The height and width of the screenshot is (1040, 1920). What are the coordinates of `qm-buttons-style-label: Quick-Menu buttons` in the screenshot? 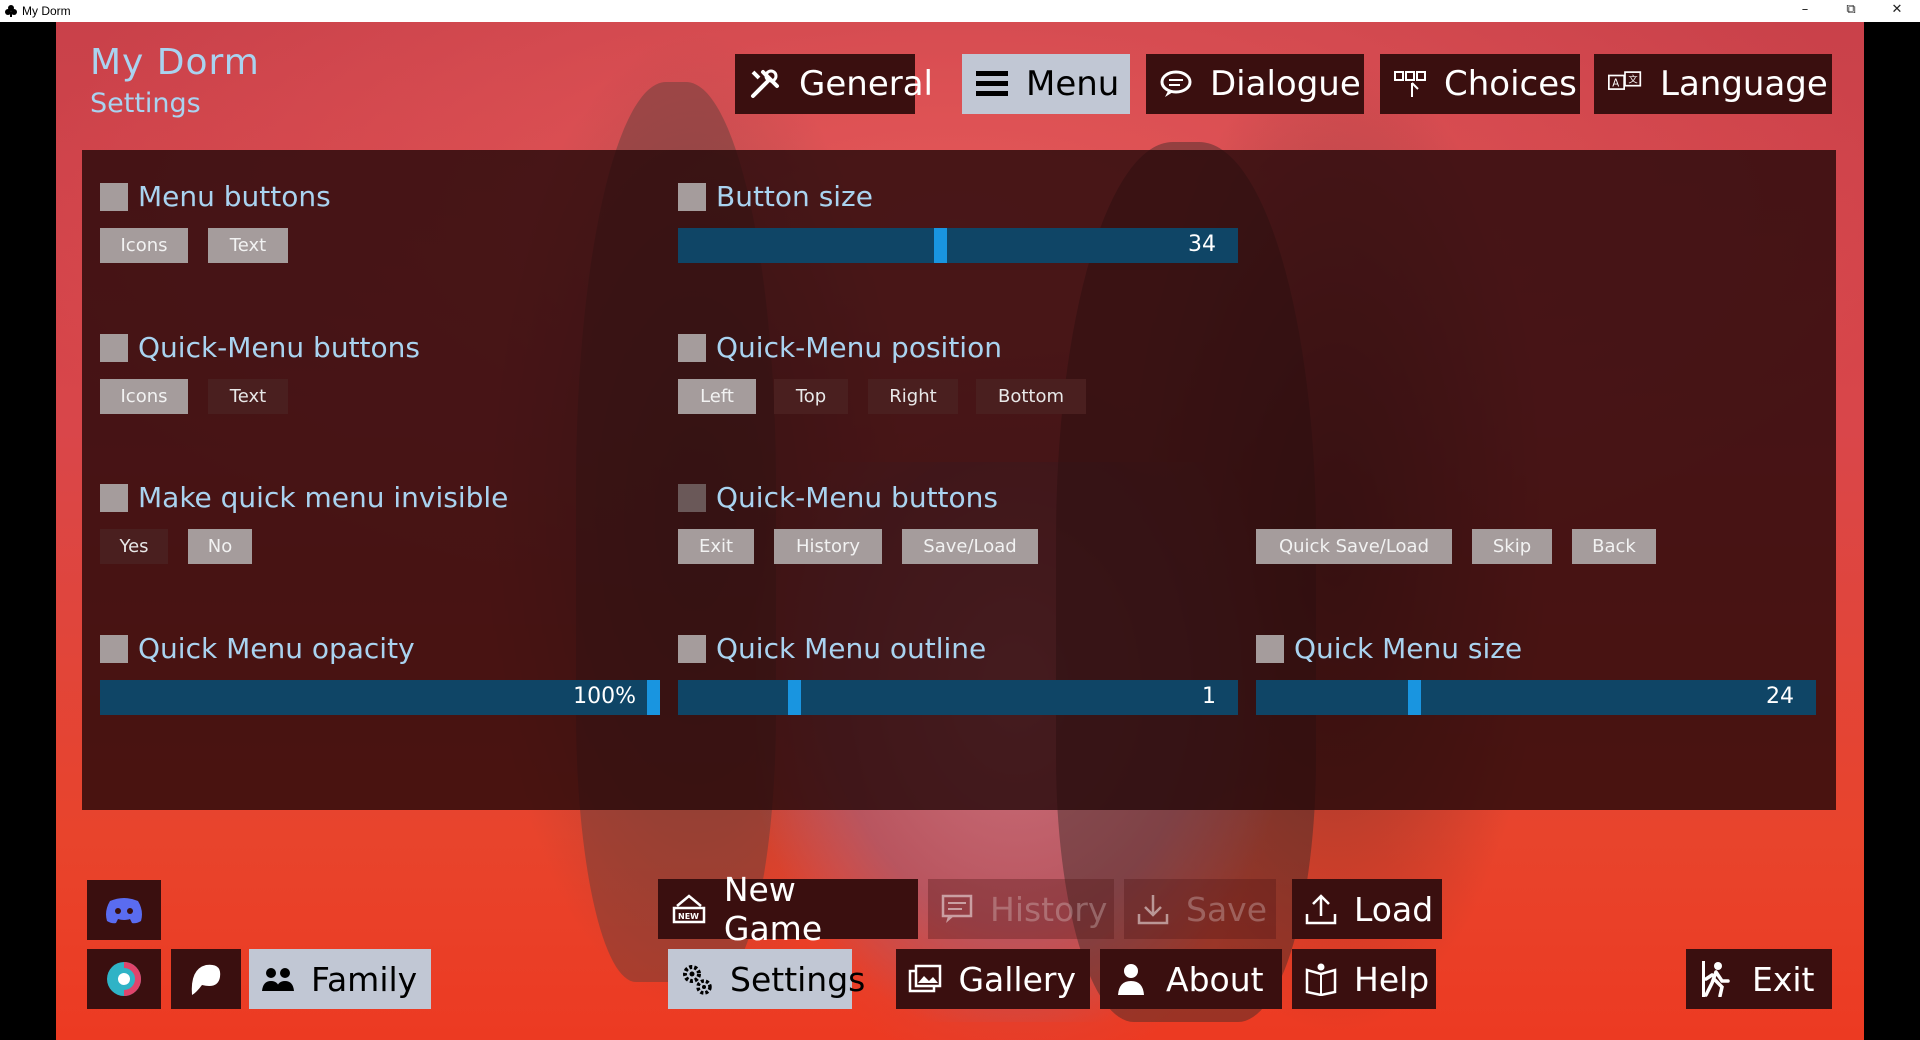 It's located at (279, 347).